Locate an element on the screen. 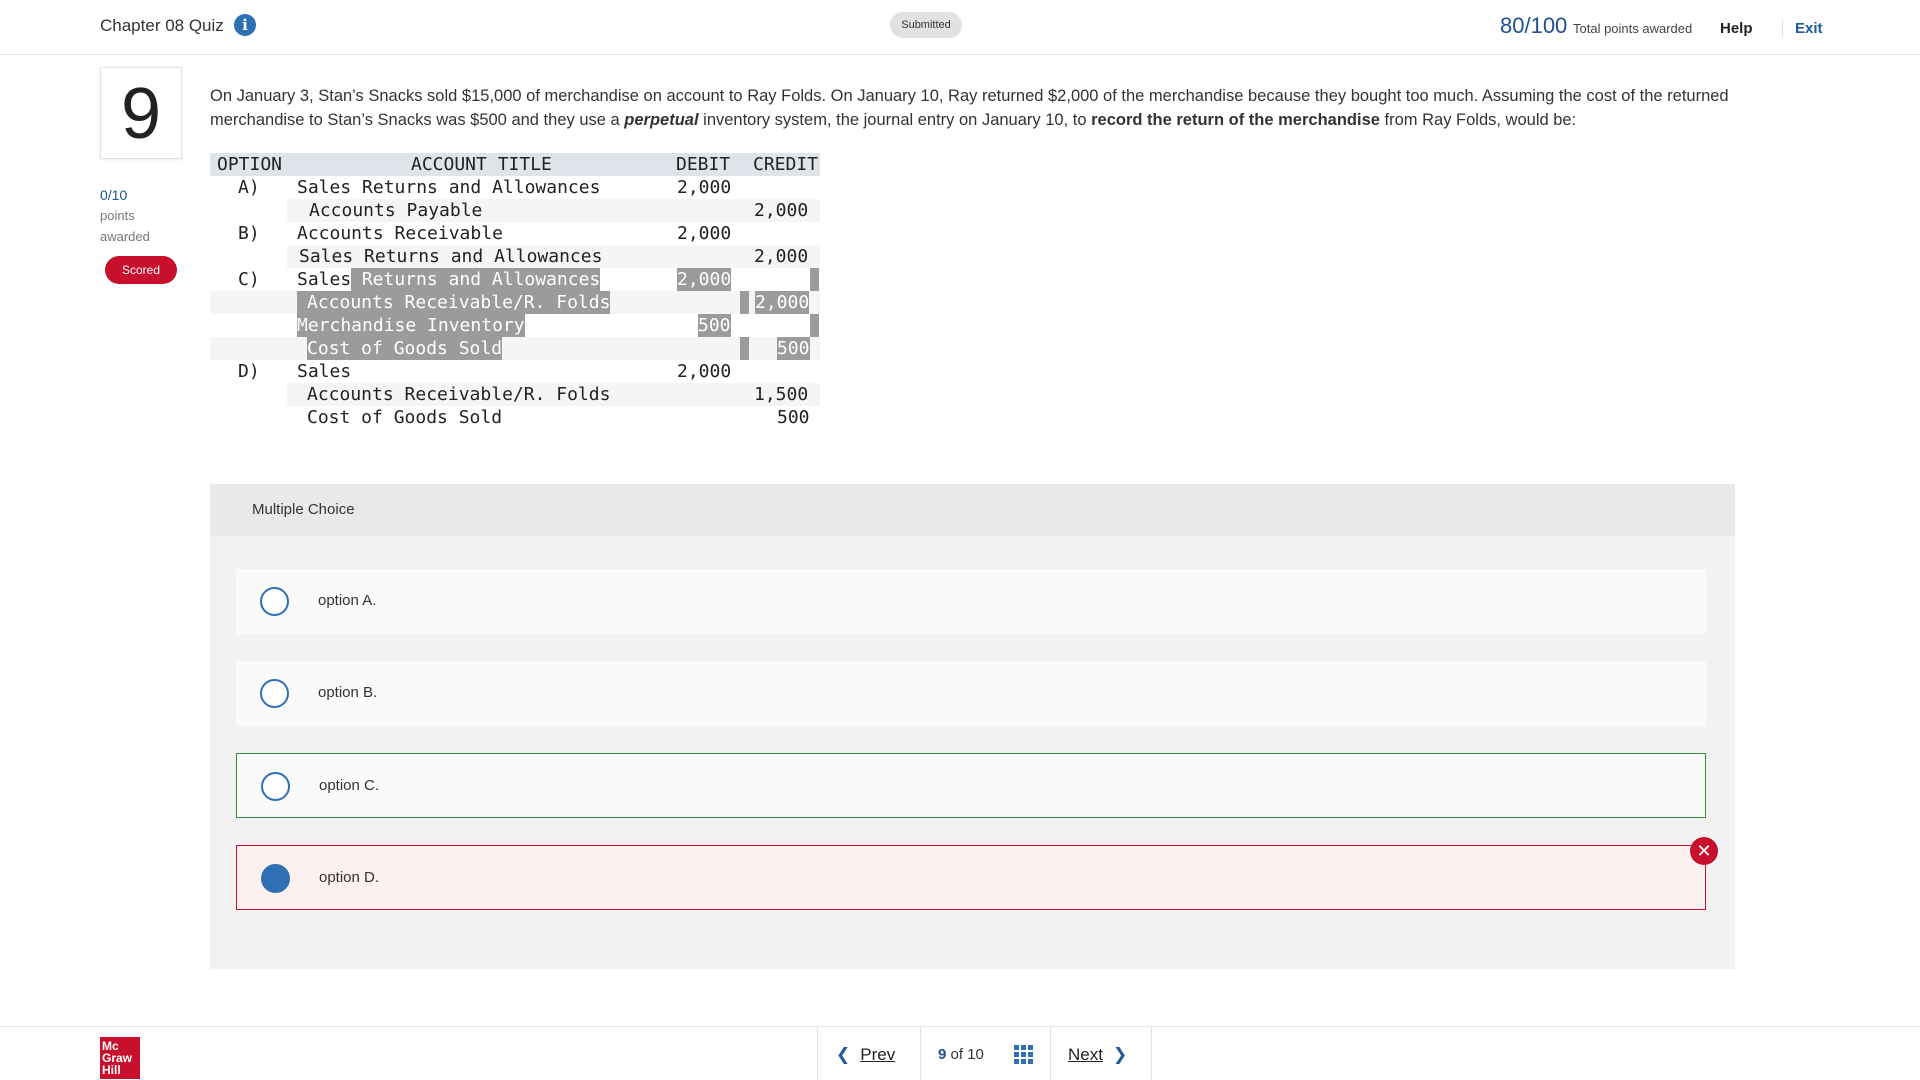  footer-bar: Mc Graw Hill ❮ Prev 9 of 10 Next ❯ is located at coordinates (960, 1053).